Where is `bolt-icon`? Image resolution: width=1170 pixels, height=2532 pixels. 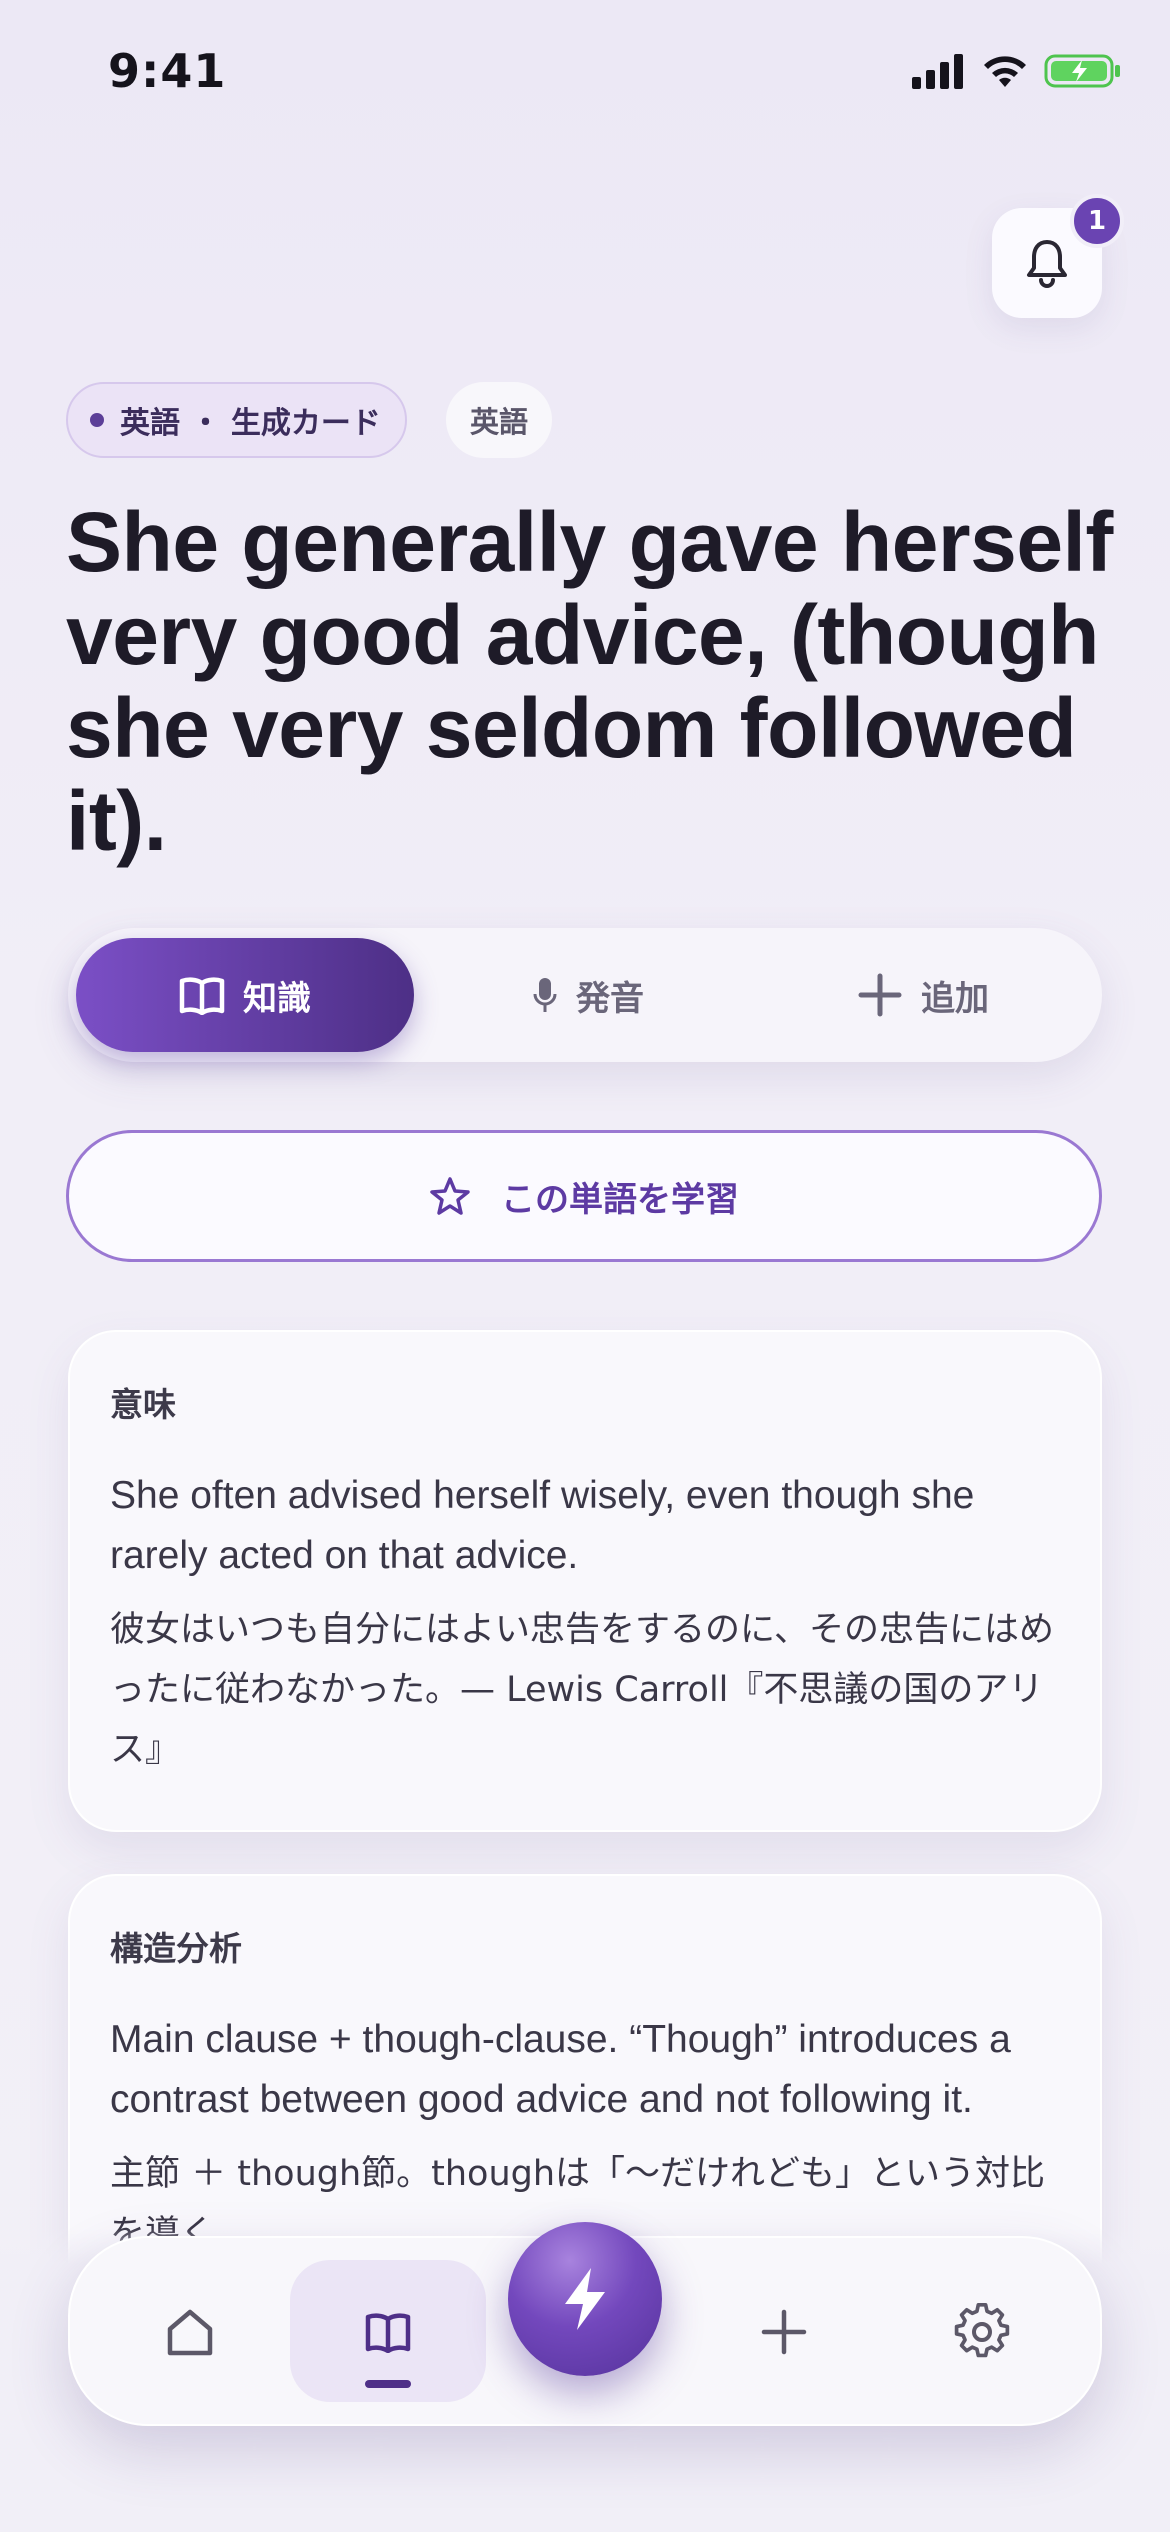
bolt-icon is located at coordinates (585, 2299).